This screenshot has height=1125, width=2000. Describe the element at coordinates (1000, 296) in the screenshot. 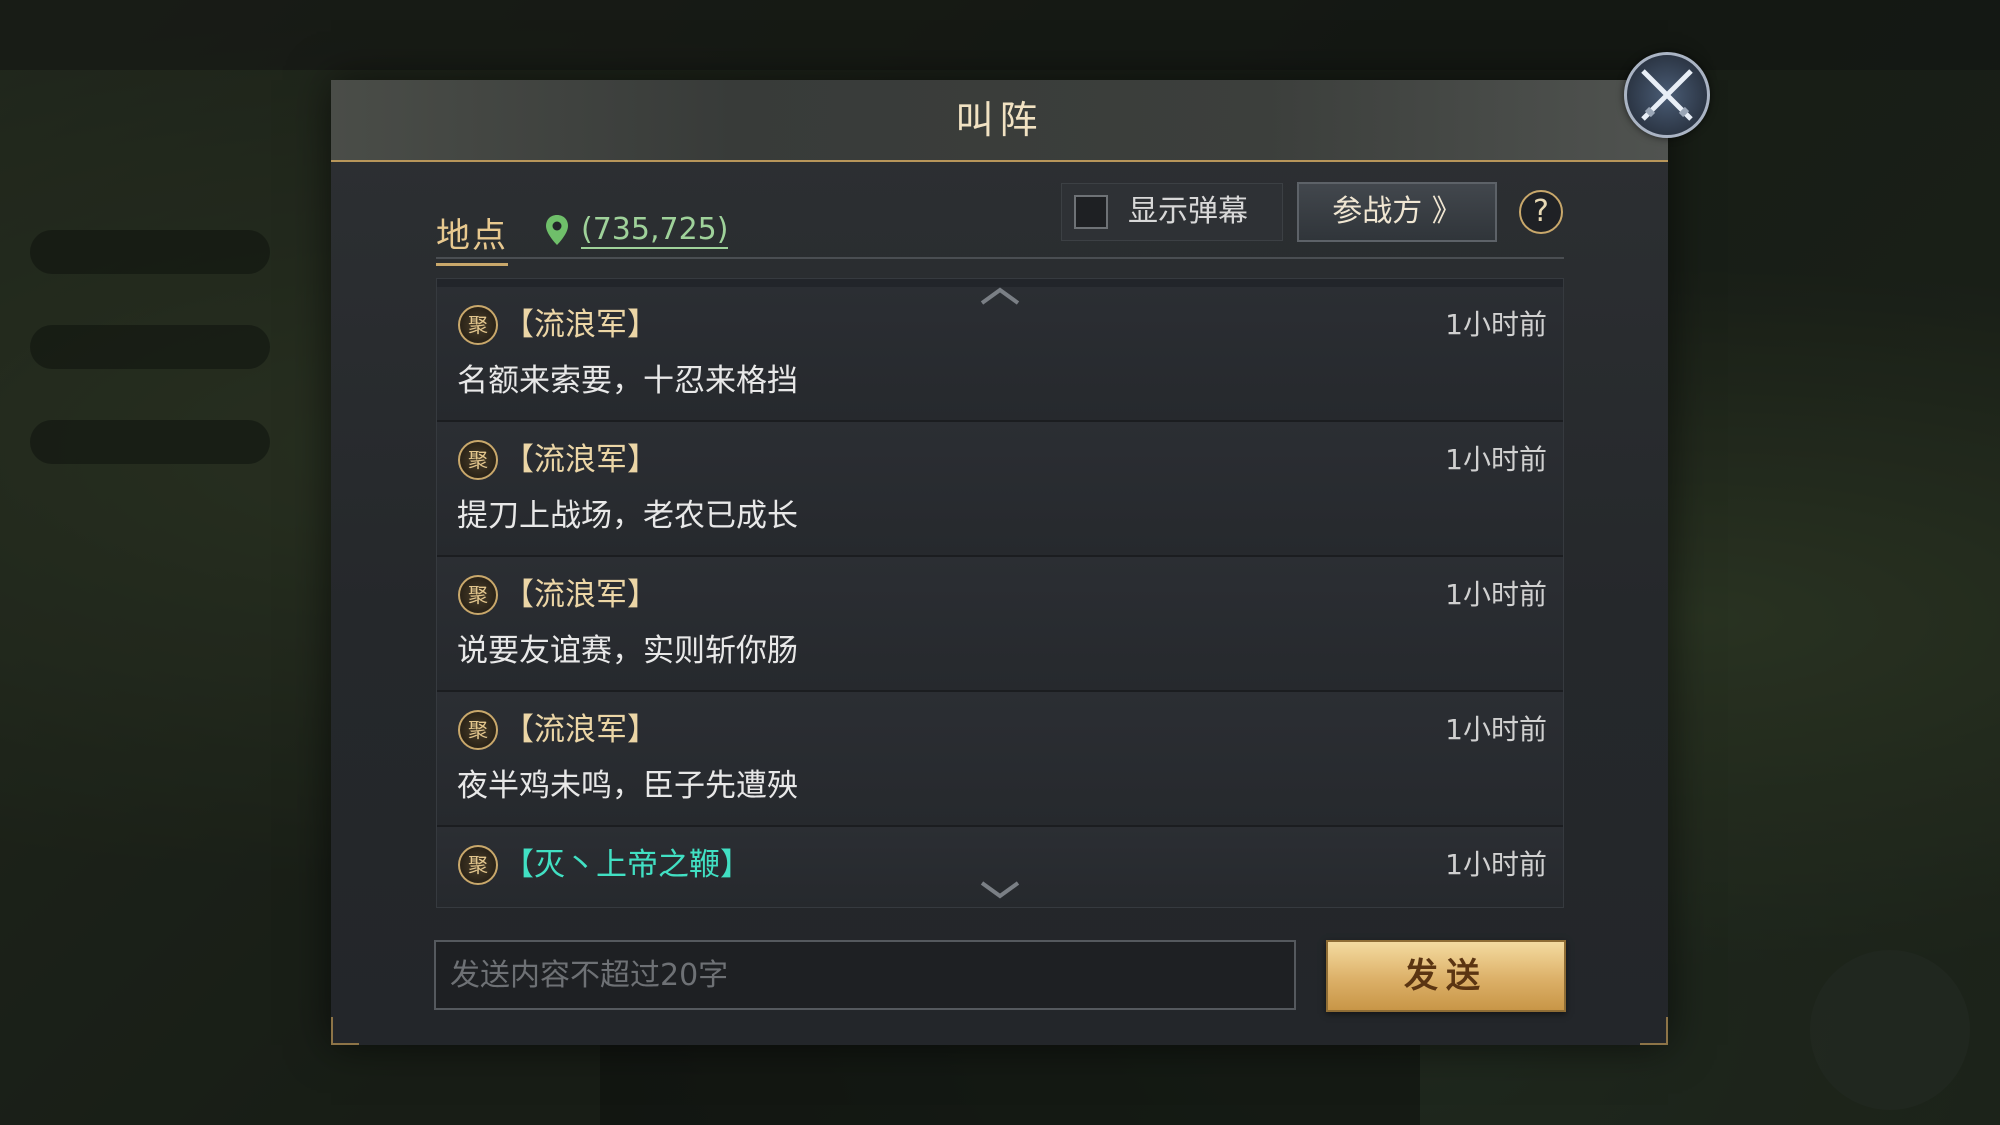

I see `chevron-up-icon` at that location.